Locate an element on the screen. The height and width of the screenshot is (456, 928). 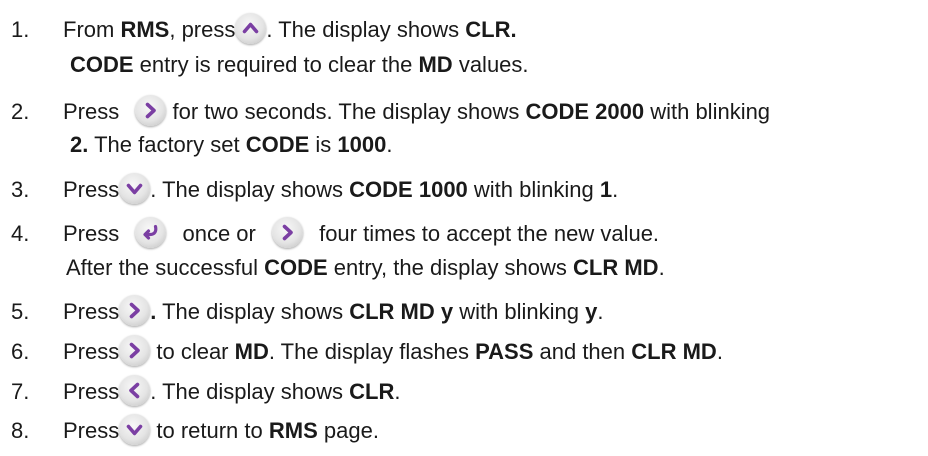
step-number: 3. is located at coordinates (20, 189).